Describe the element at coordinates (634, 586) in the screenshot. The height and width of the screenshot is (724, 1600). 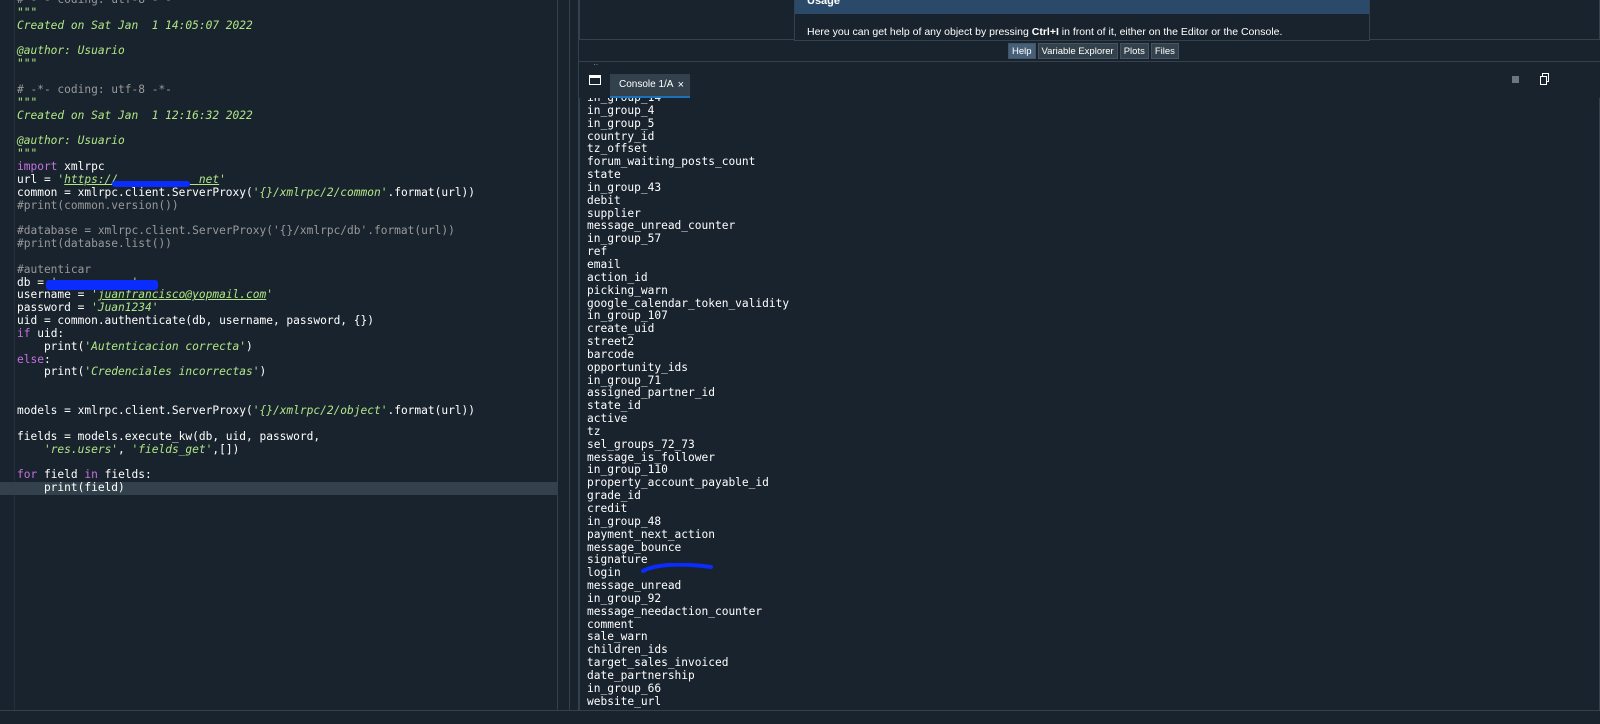
I see `console-output-line: message_unread` at that location.